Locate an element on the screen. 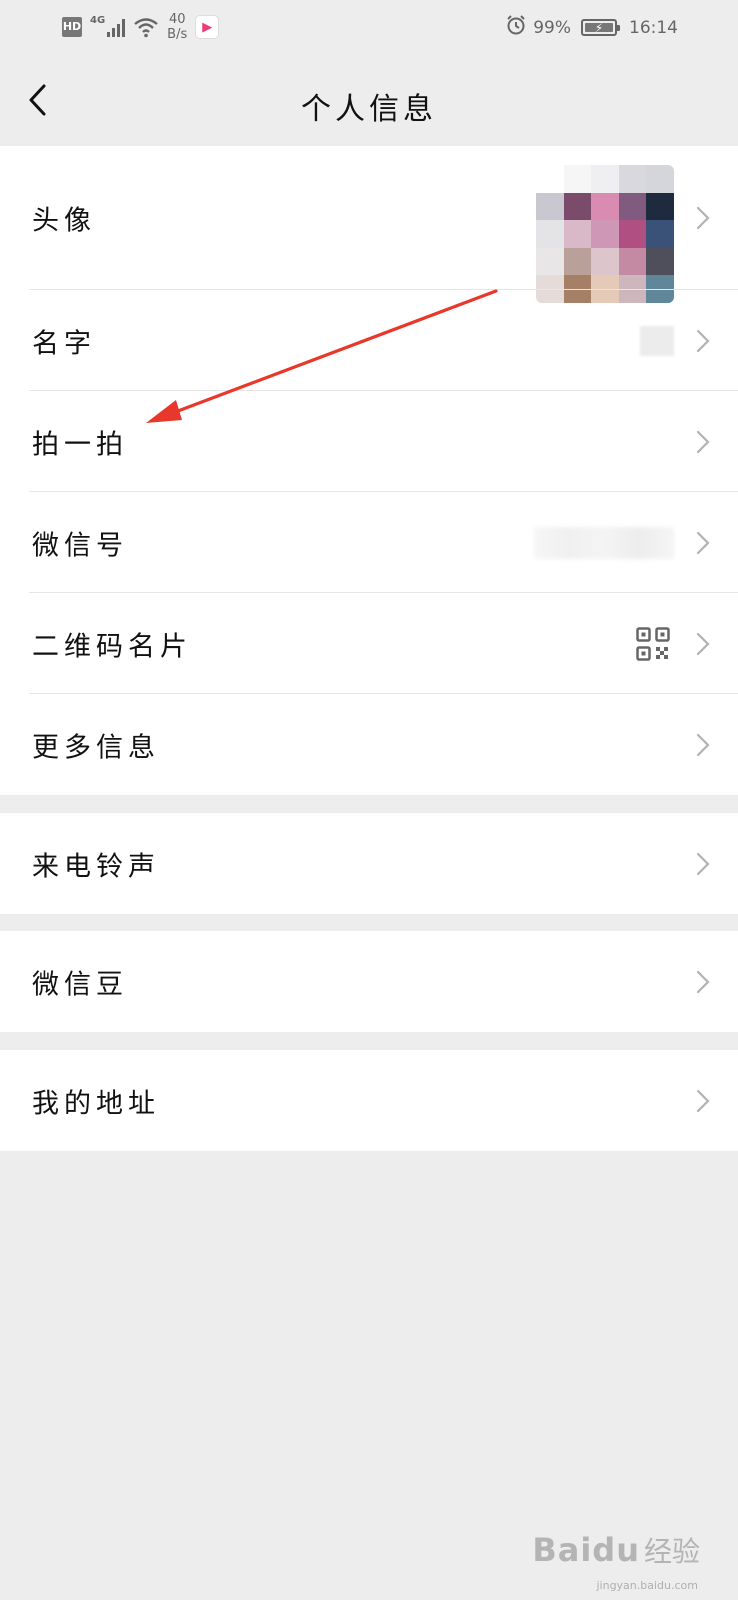 This screenshot has width=738, height=1600. row-label: 二维码名片 is located at coordinates (112, 646).